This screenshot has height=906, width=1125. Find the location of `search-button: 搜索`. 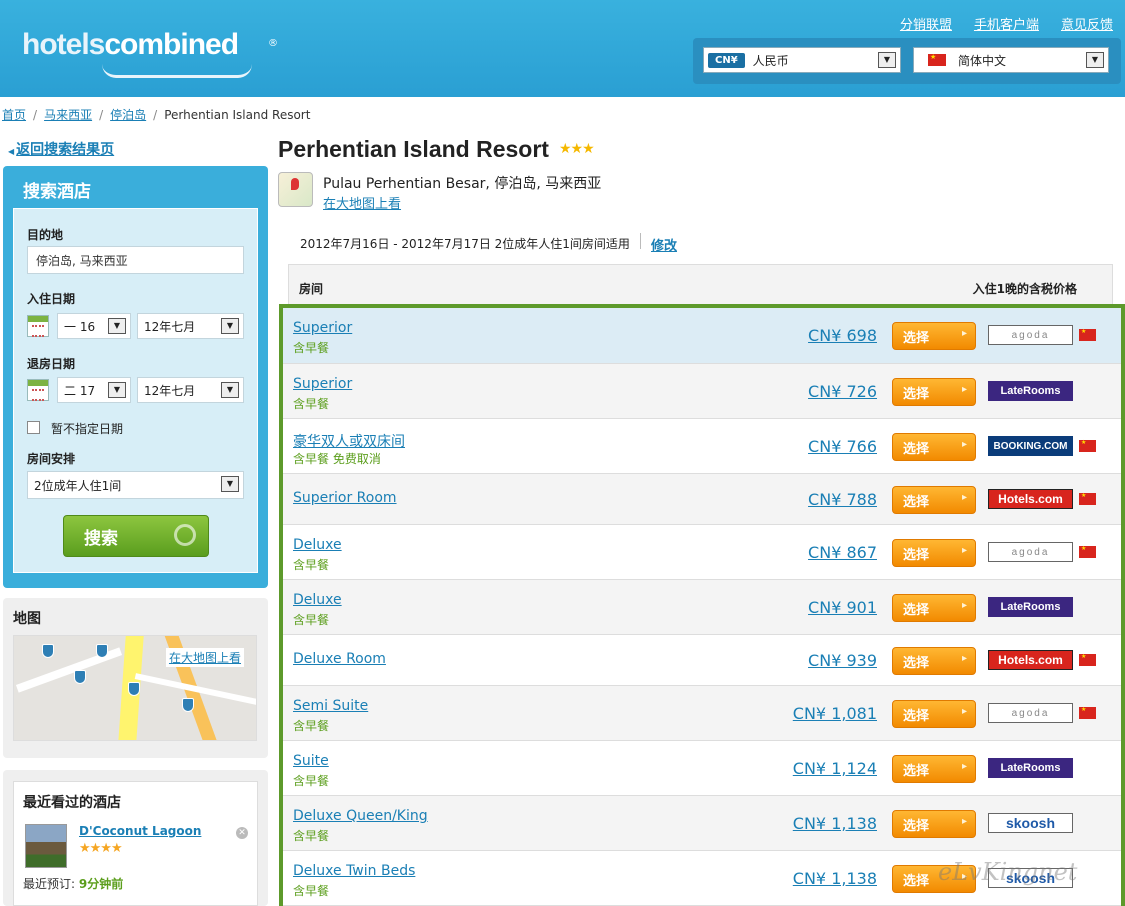

search-button: 搜索 is located at coordinates (136, 536).